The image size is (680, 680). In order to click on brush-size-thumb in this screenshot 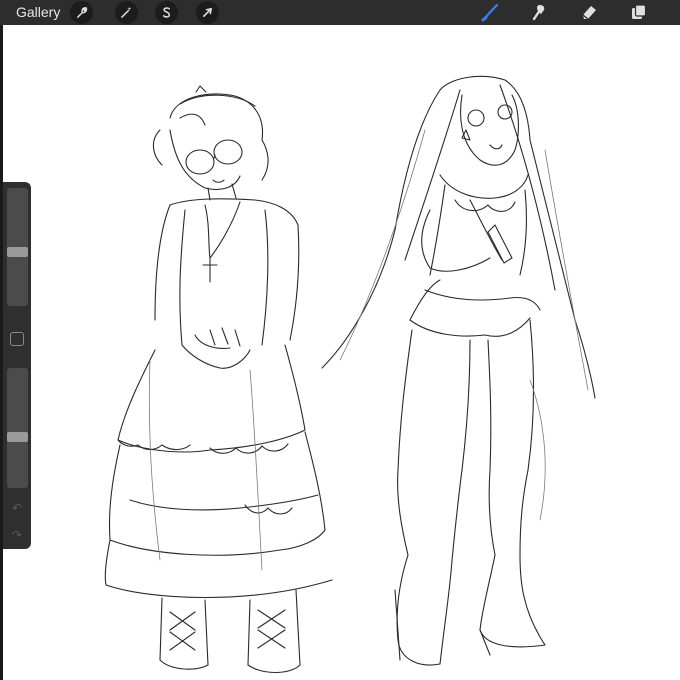, I will do `click(17, 252)`.